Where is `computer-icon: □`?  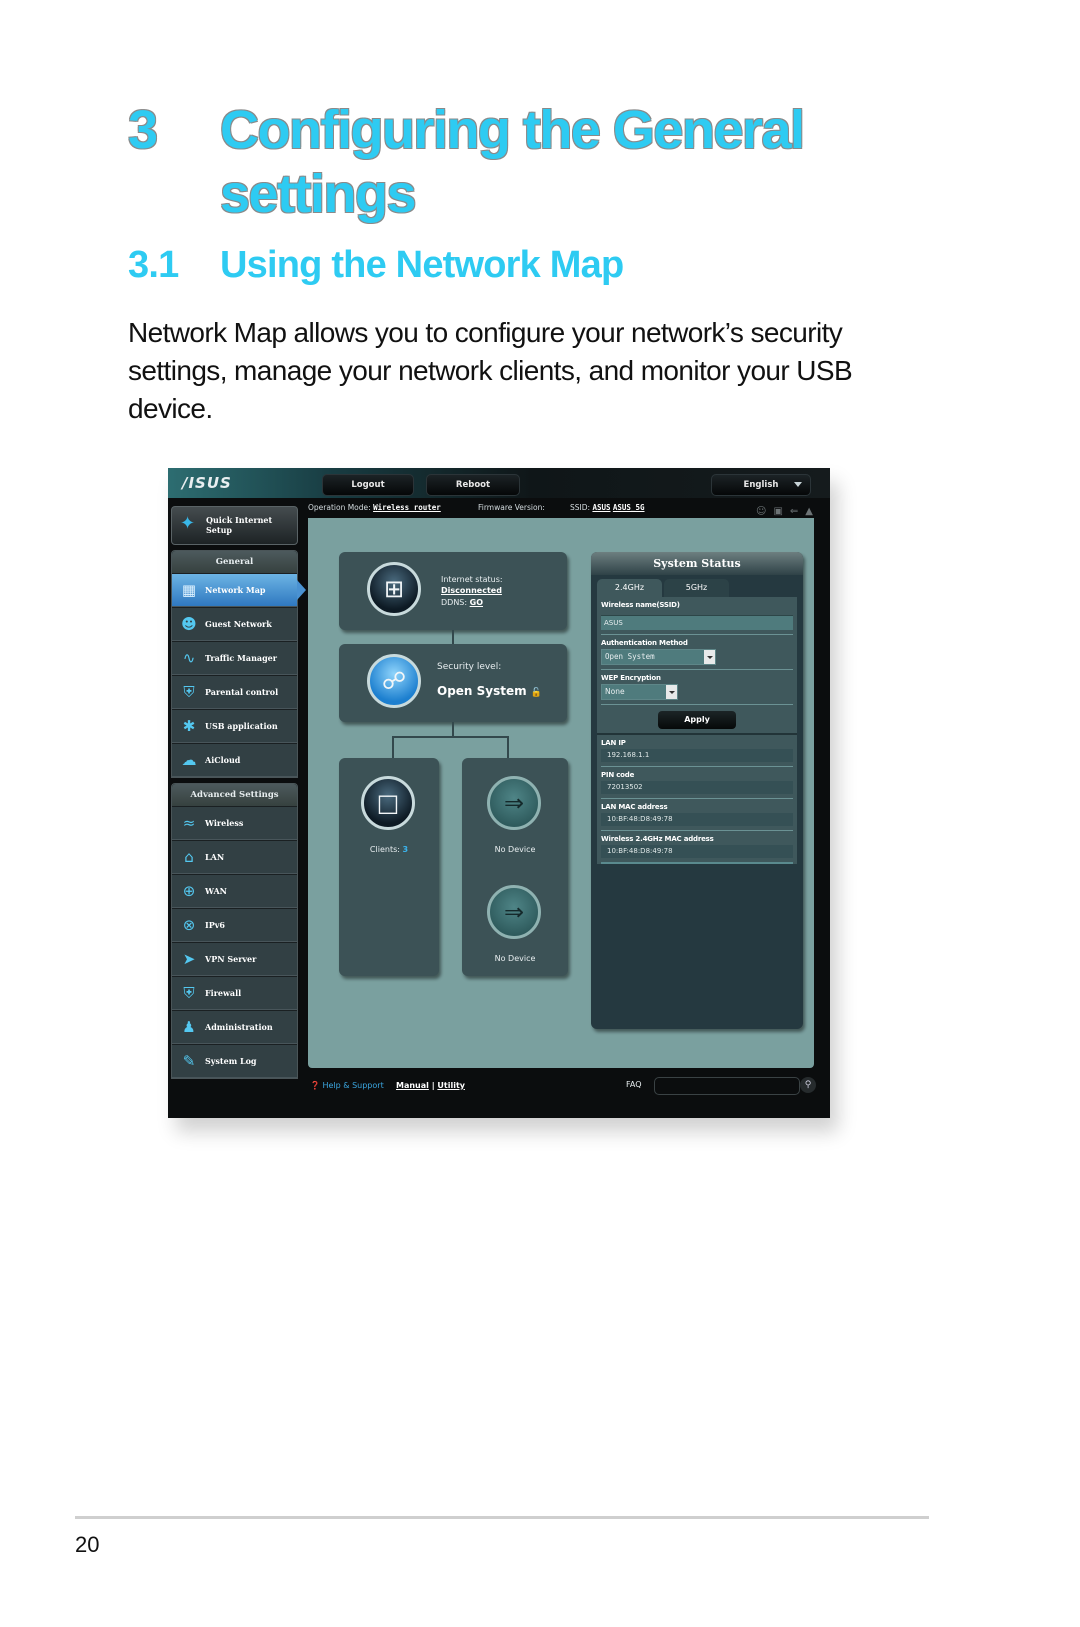
computer-icon: □ is located at coordinates (388, 803).